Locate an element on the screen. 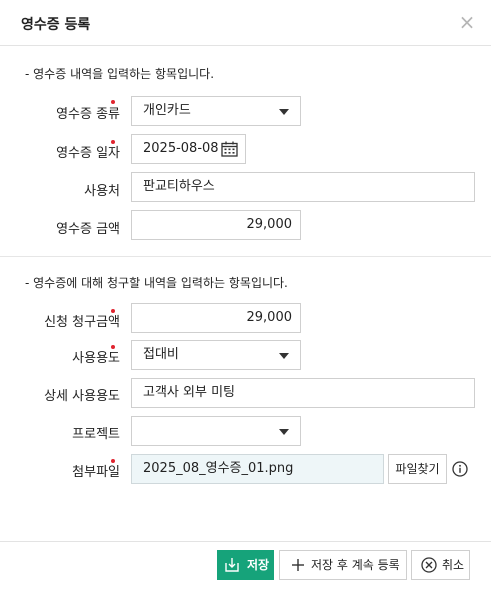  receipt-type-select: 개인카드 is located at coordinates (216, 111).